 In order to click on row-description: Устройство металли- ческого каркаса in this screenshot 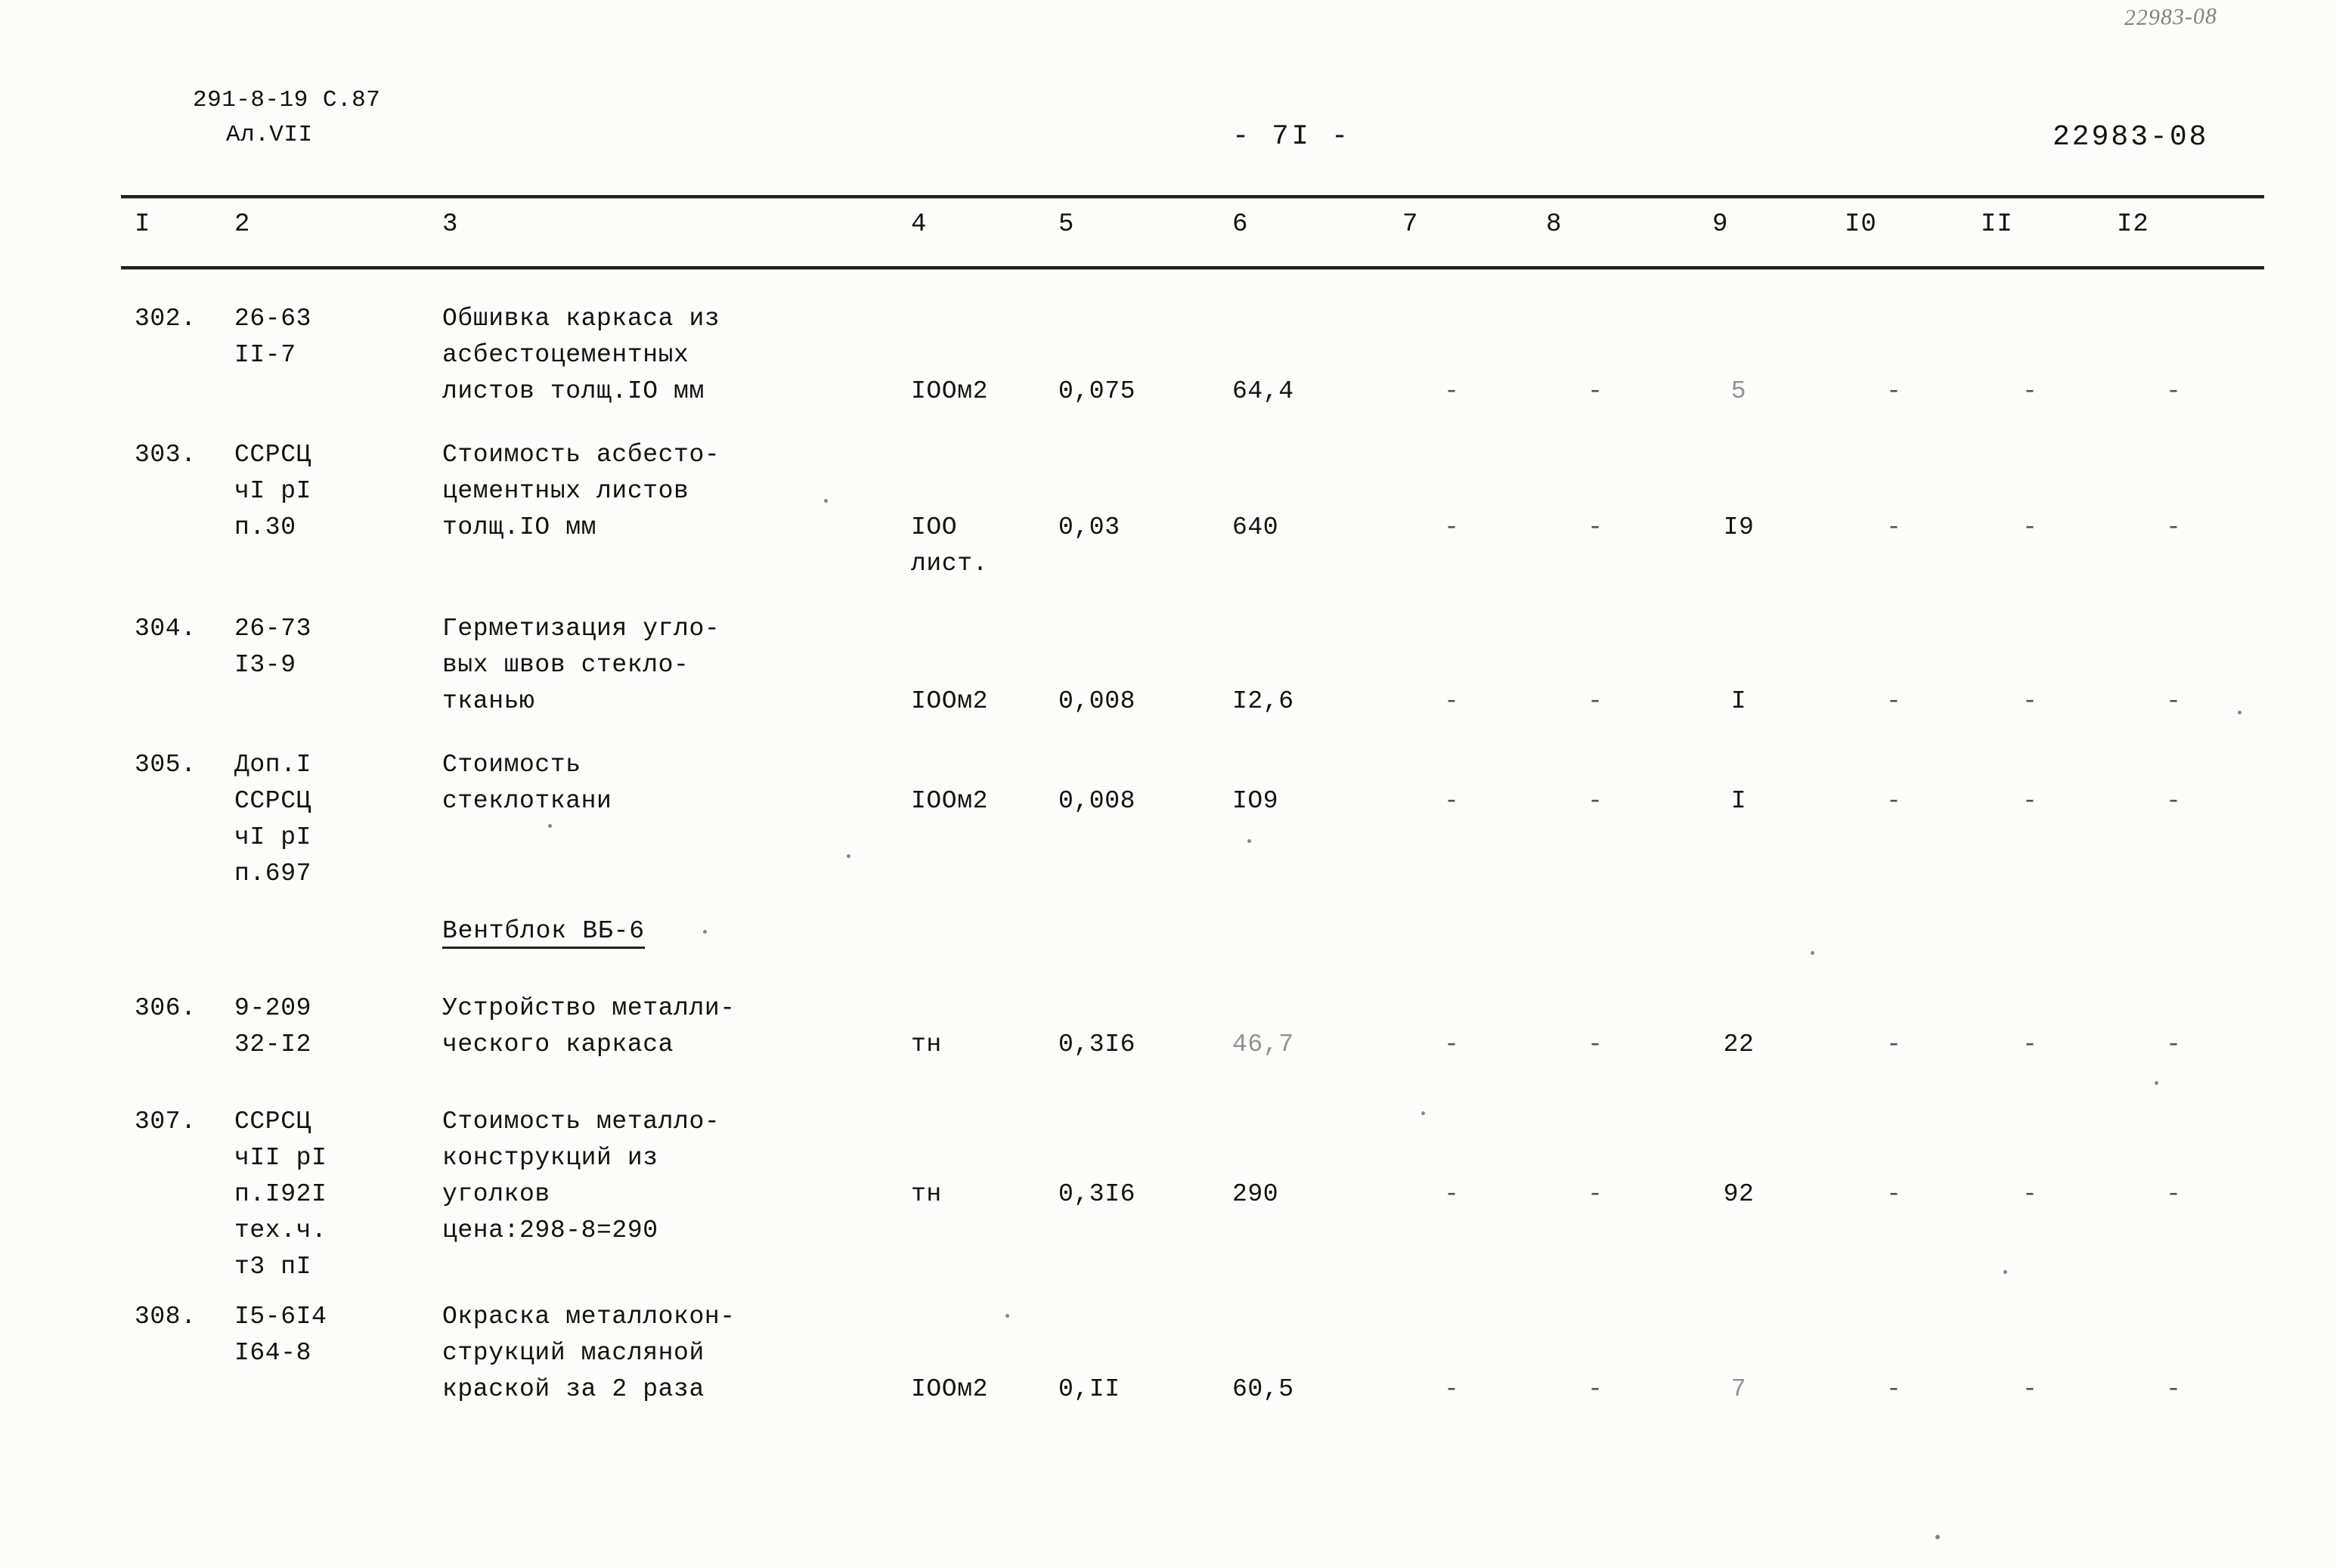, I will do `click(589, 1026)`.